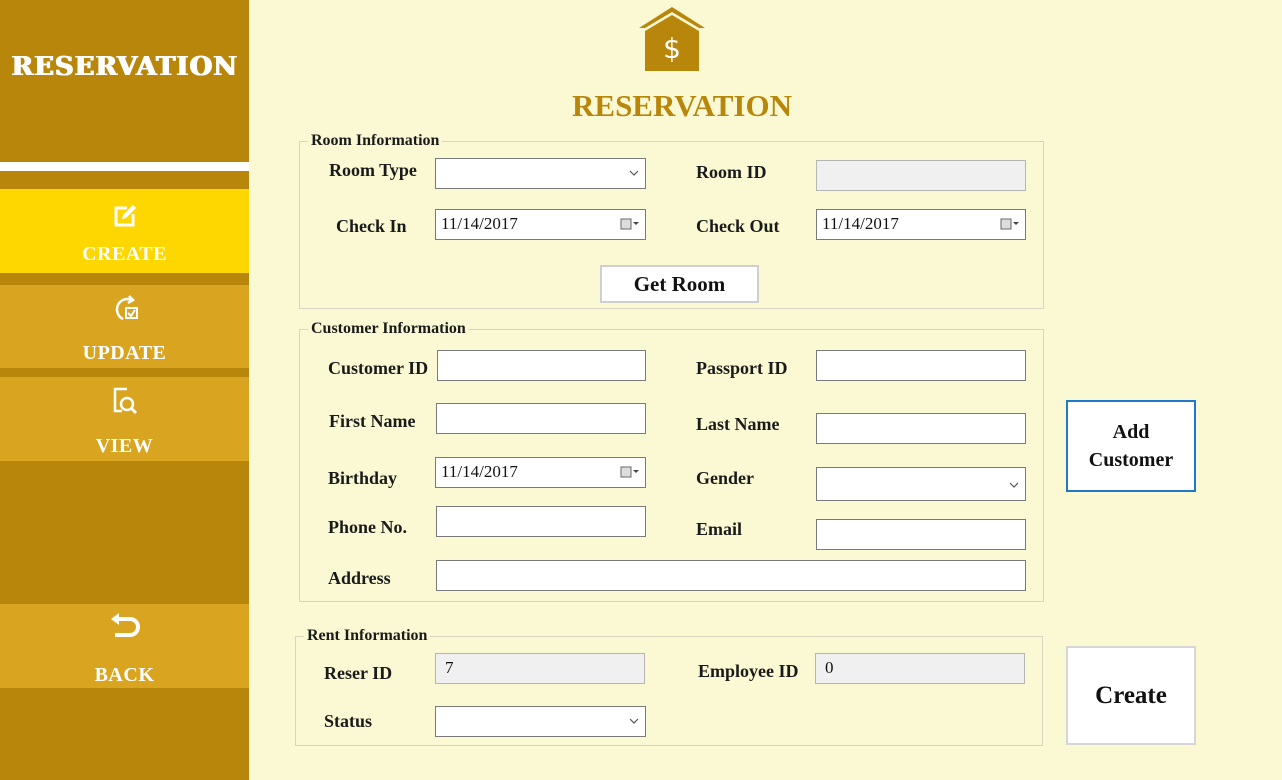 Image resolution: width=1282 pixels, height=780 pixels. I want to click on sidebar-title: RESERVATION, so click(124, 67).